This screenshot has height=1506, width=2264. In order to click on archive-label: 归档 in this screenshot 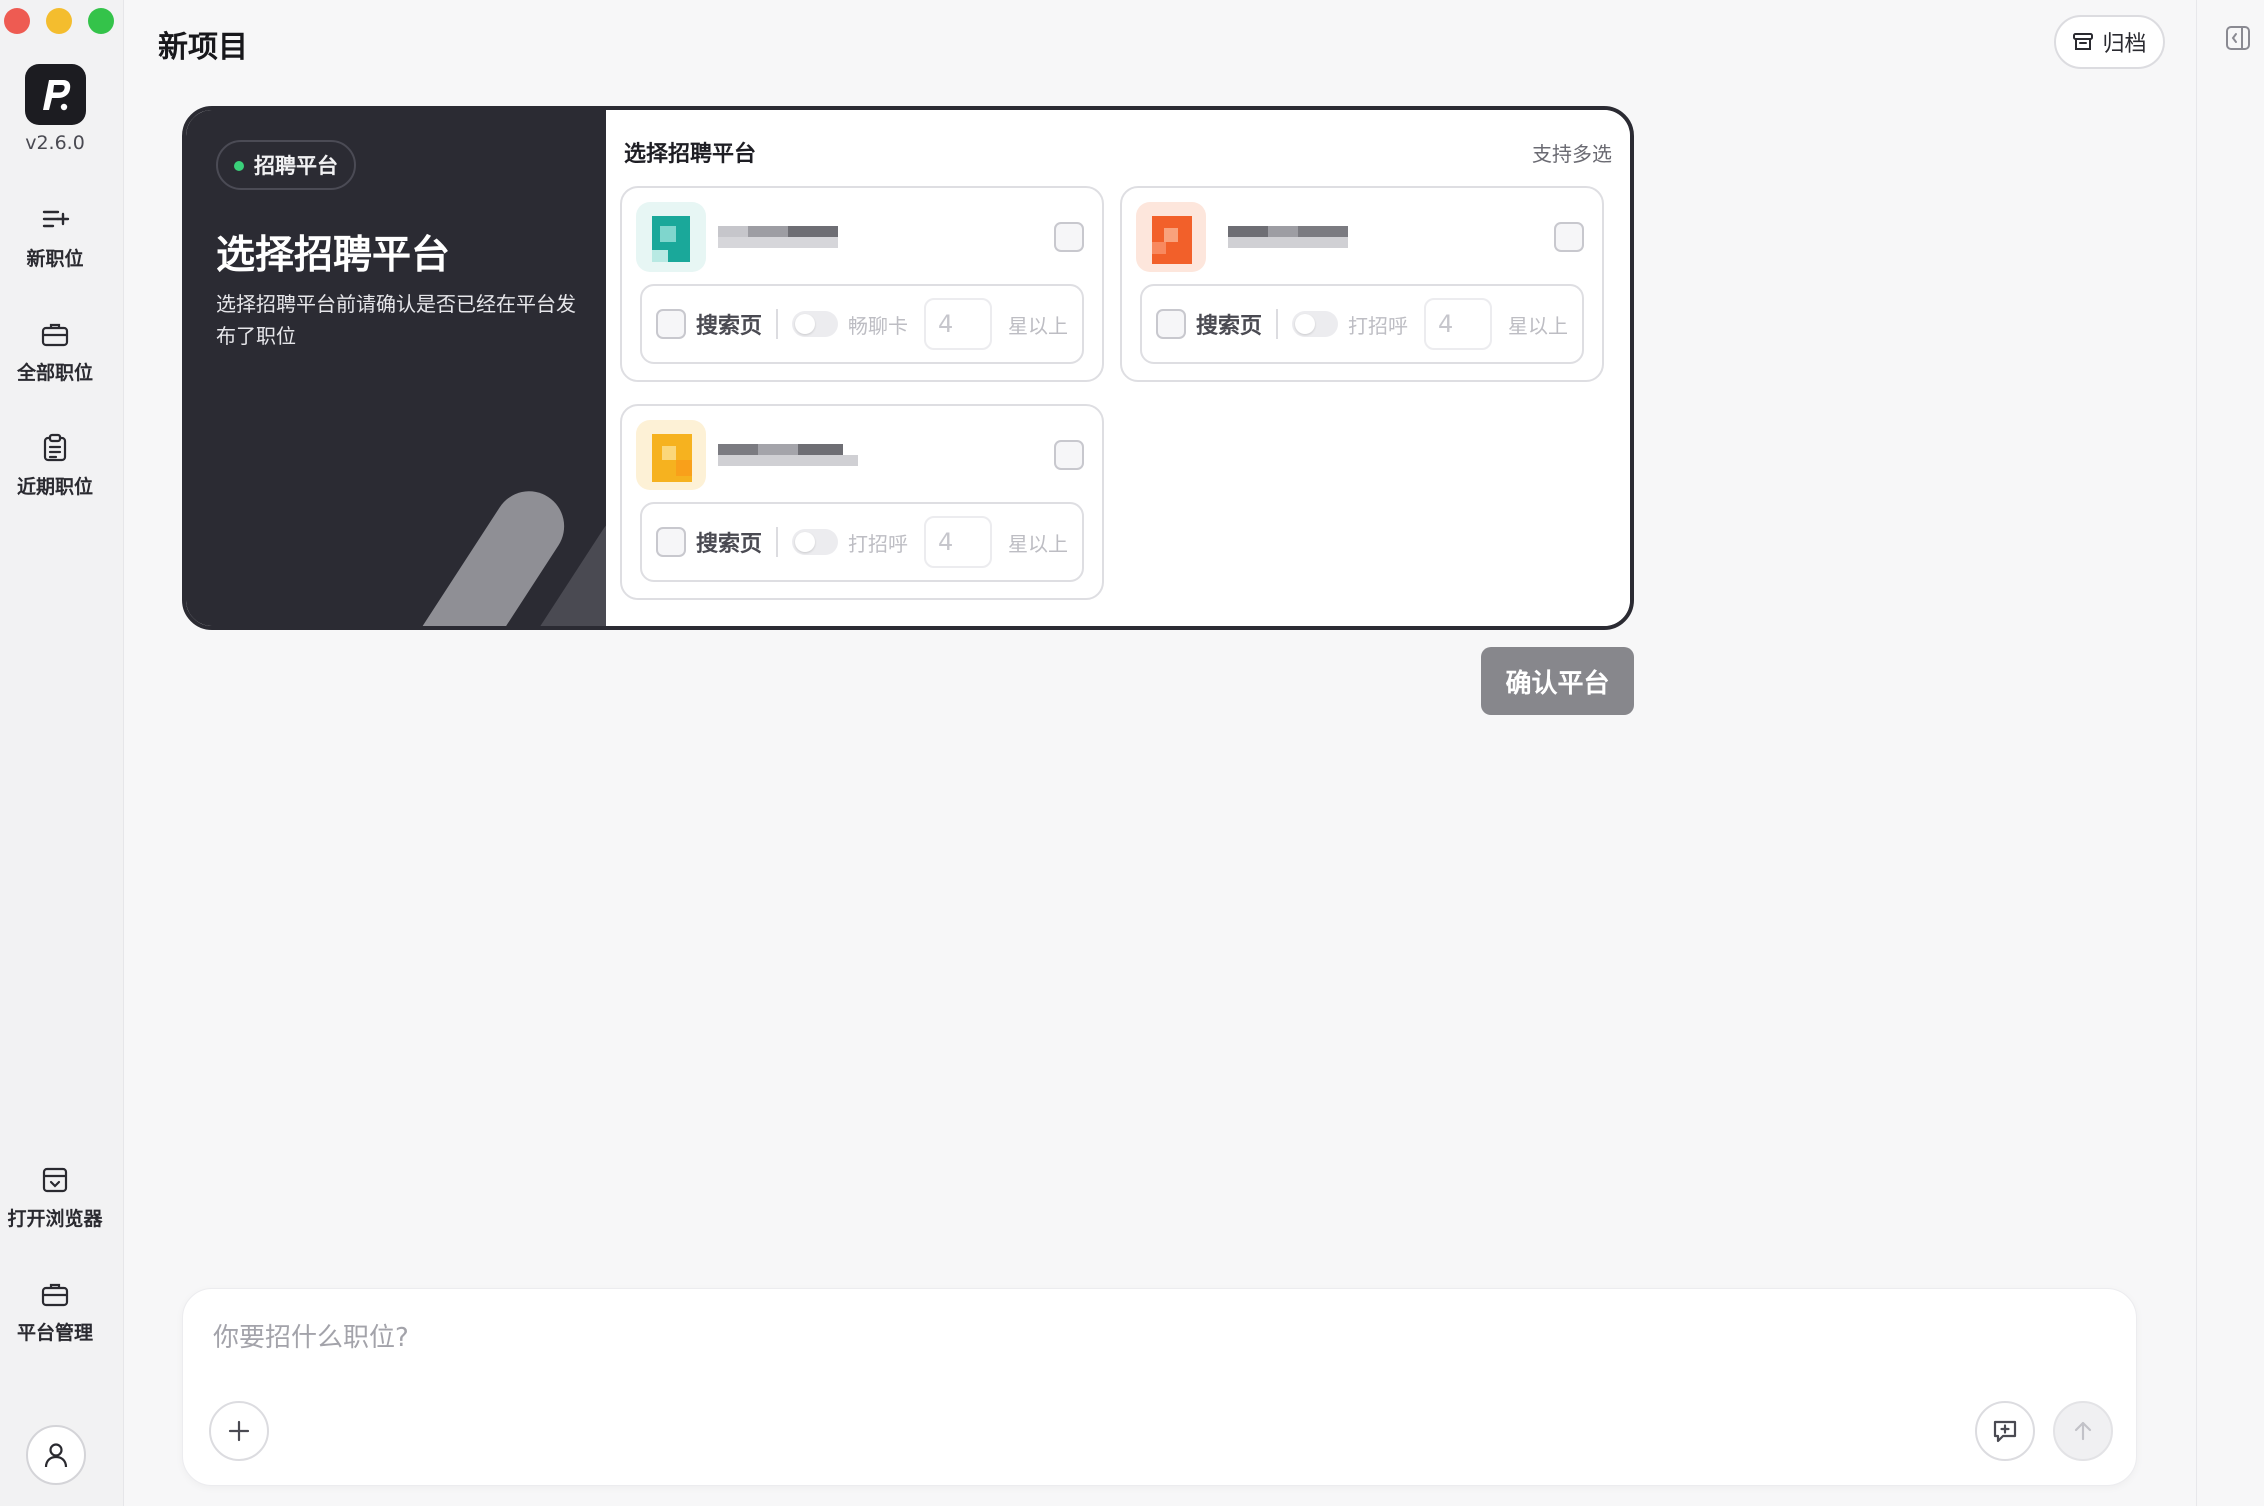, I will do `click(2124, 44)`.